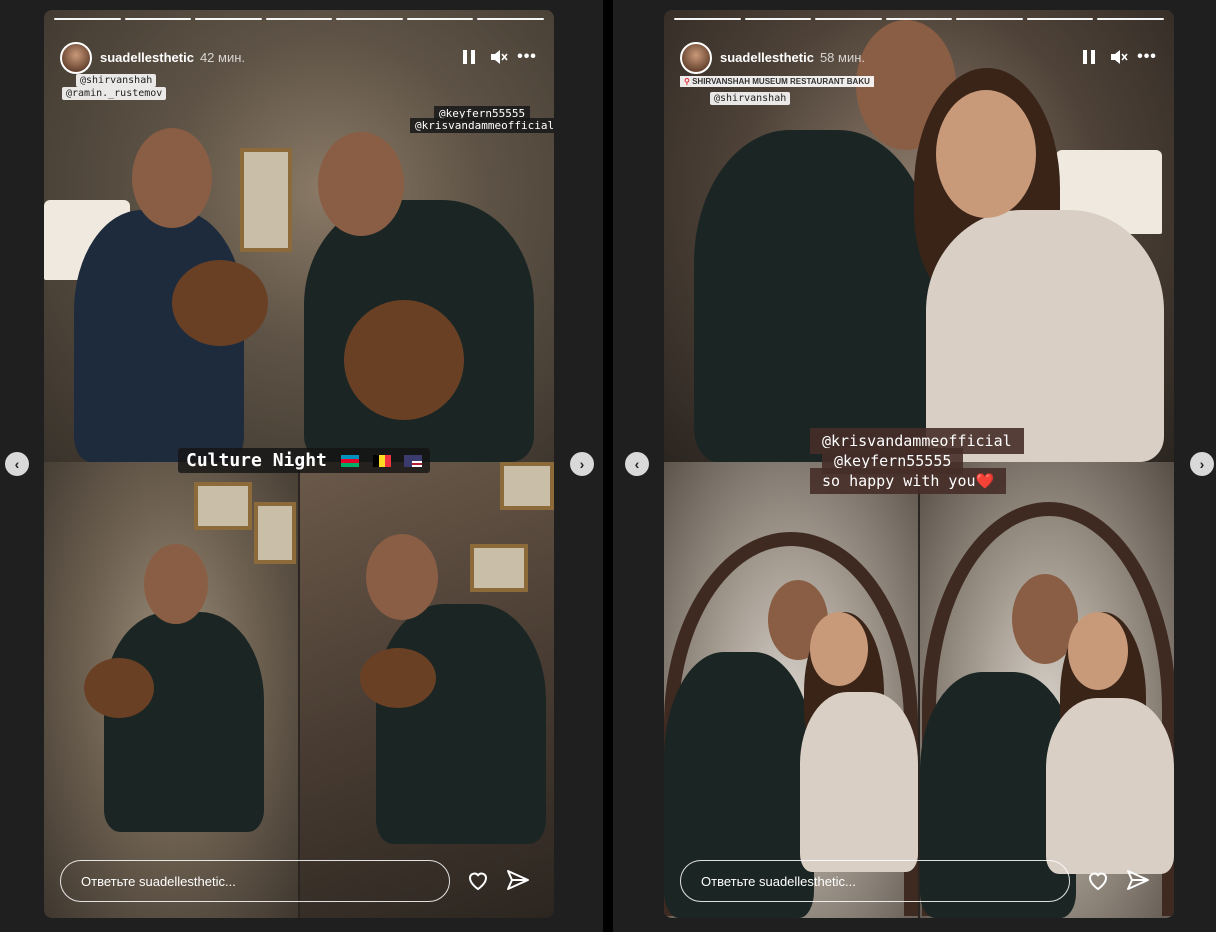  I want to click on mention-tag: @krisvandammeofficial❤, so click(482, 125).